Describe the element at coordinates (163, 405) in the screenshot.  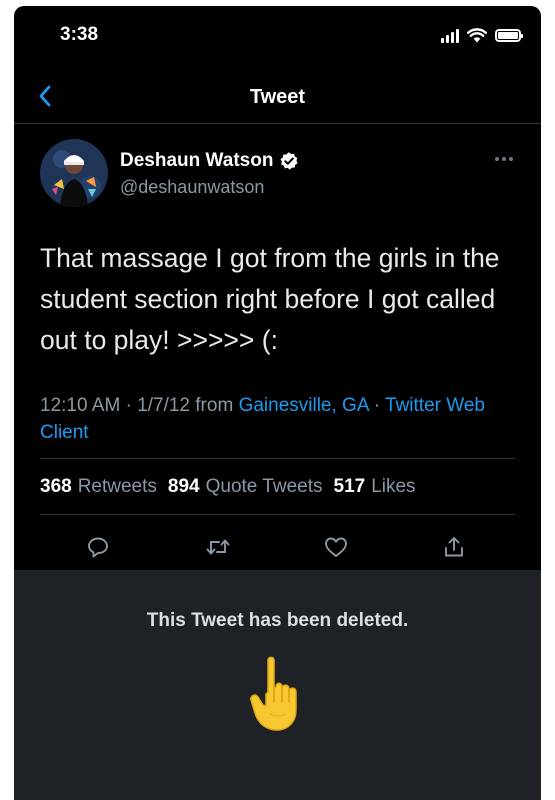
I see `tweet-date: 1/7/12` at that location.